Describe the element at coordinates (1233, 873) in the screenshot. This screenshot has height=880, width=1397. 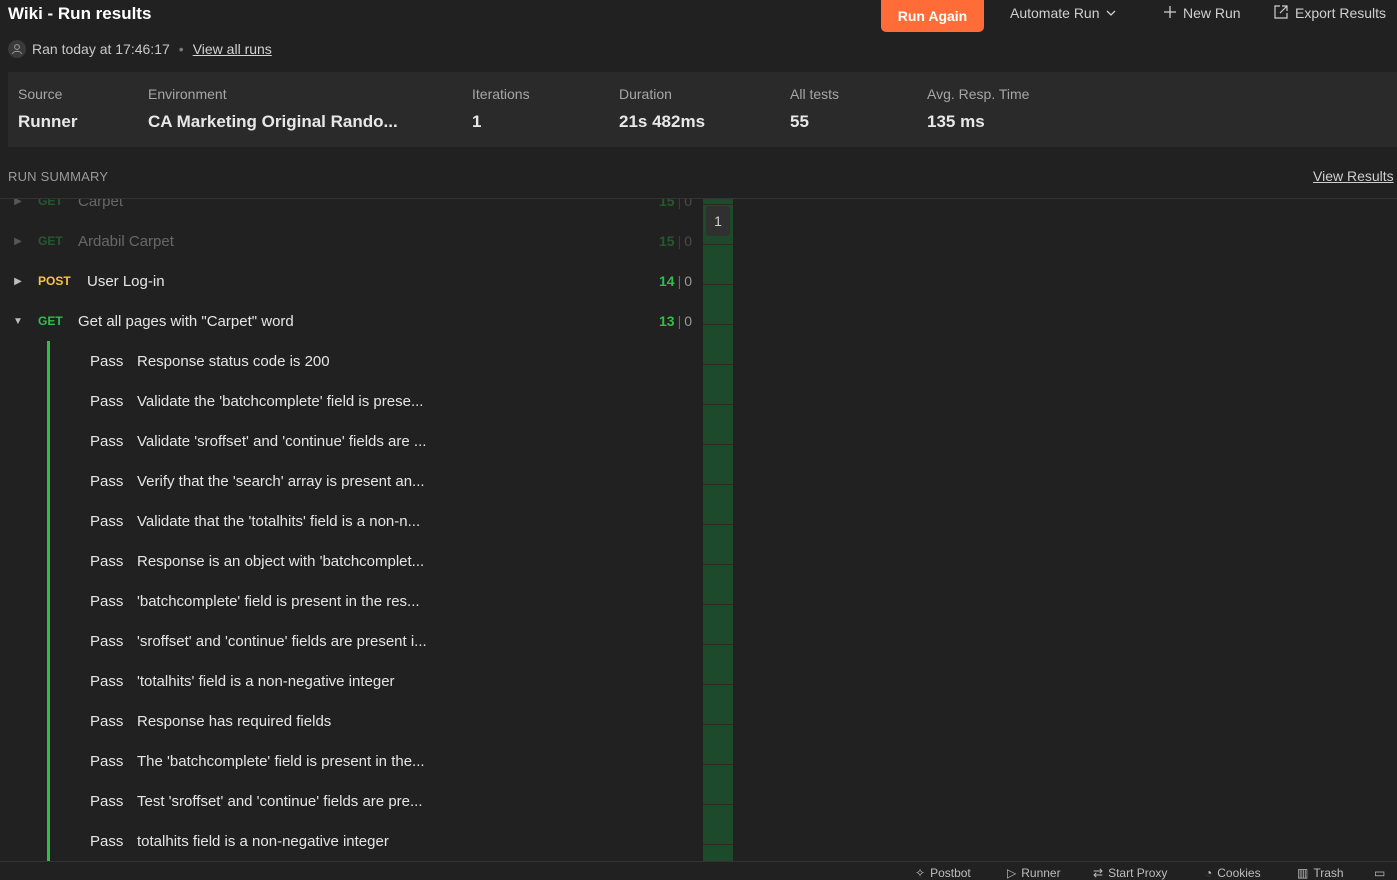
I see `cookies-button: ◔ Cookies` at that location.